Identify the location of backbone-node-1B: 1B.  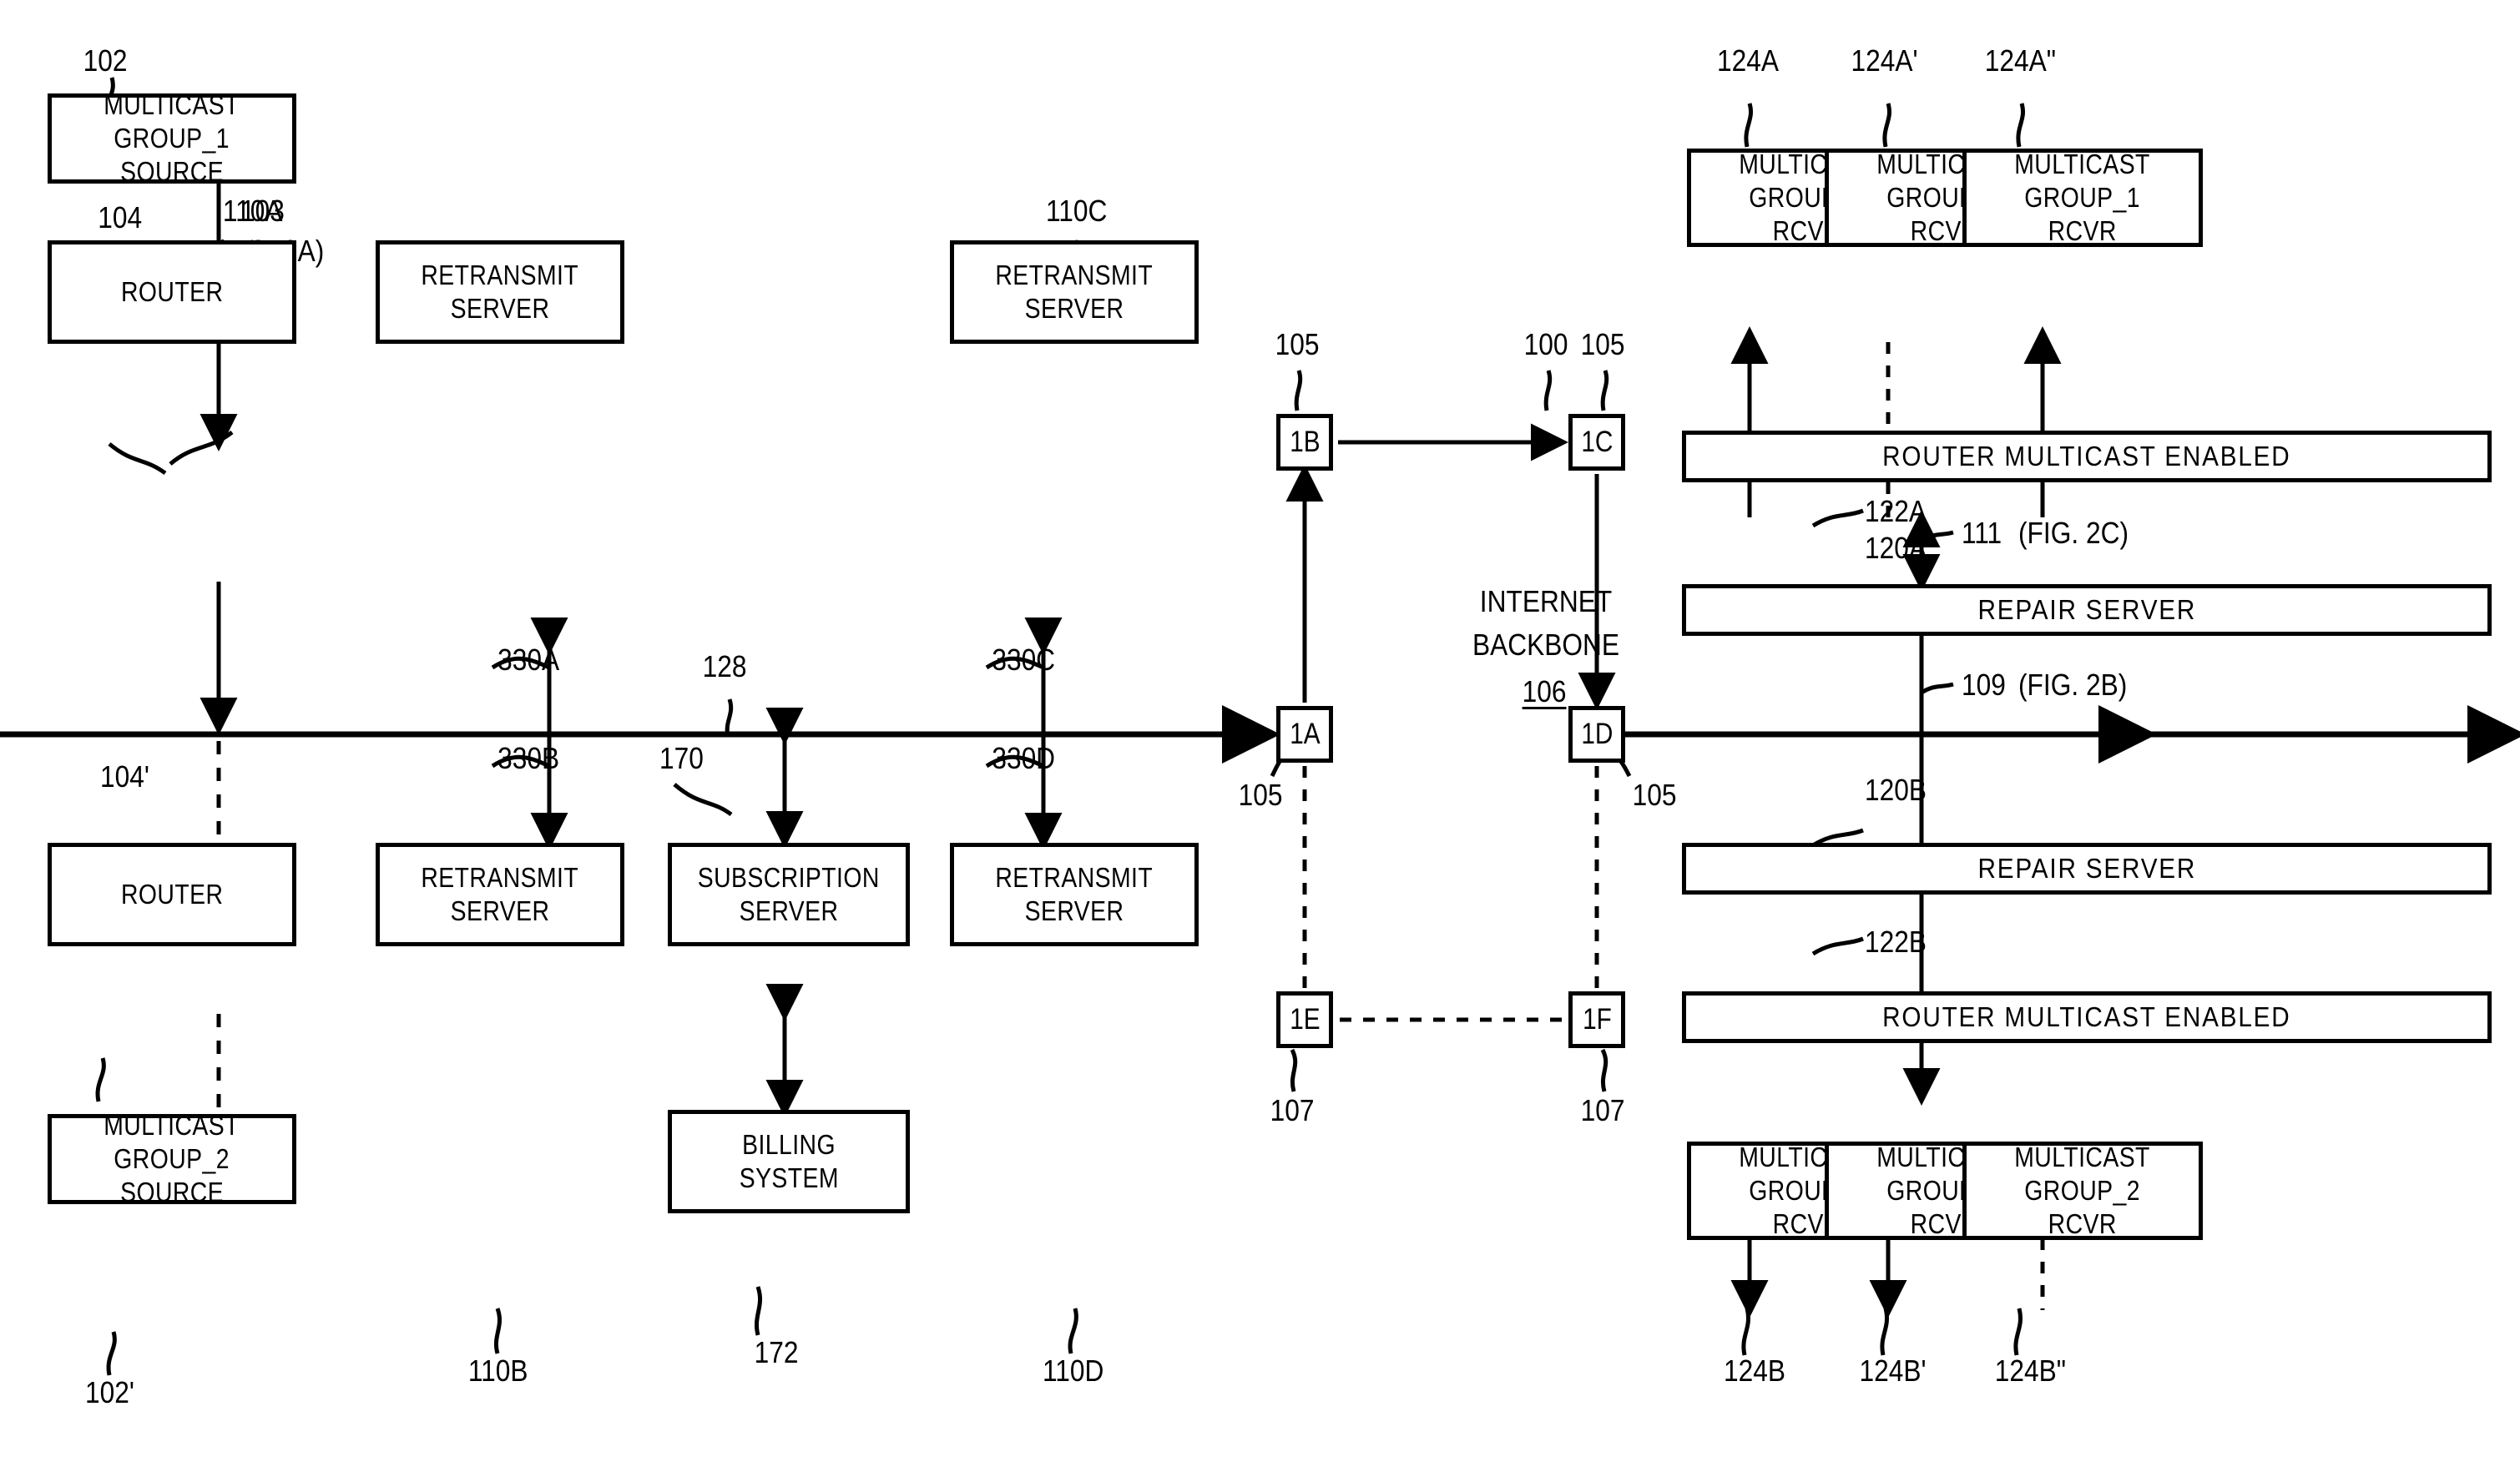
(1304, 443).